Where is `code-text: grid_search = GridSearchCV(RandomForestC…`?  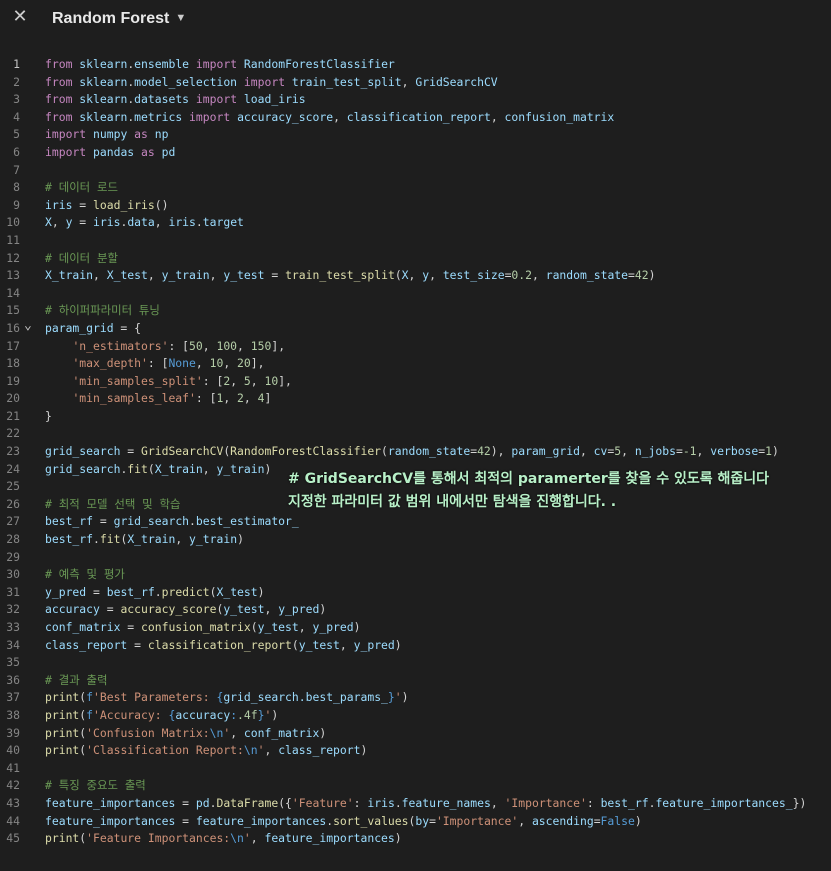 code-text: grid_search = GridSearchCV(RandomForestC… is located at coordinates (412, 451).